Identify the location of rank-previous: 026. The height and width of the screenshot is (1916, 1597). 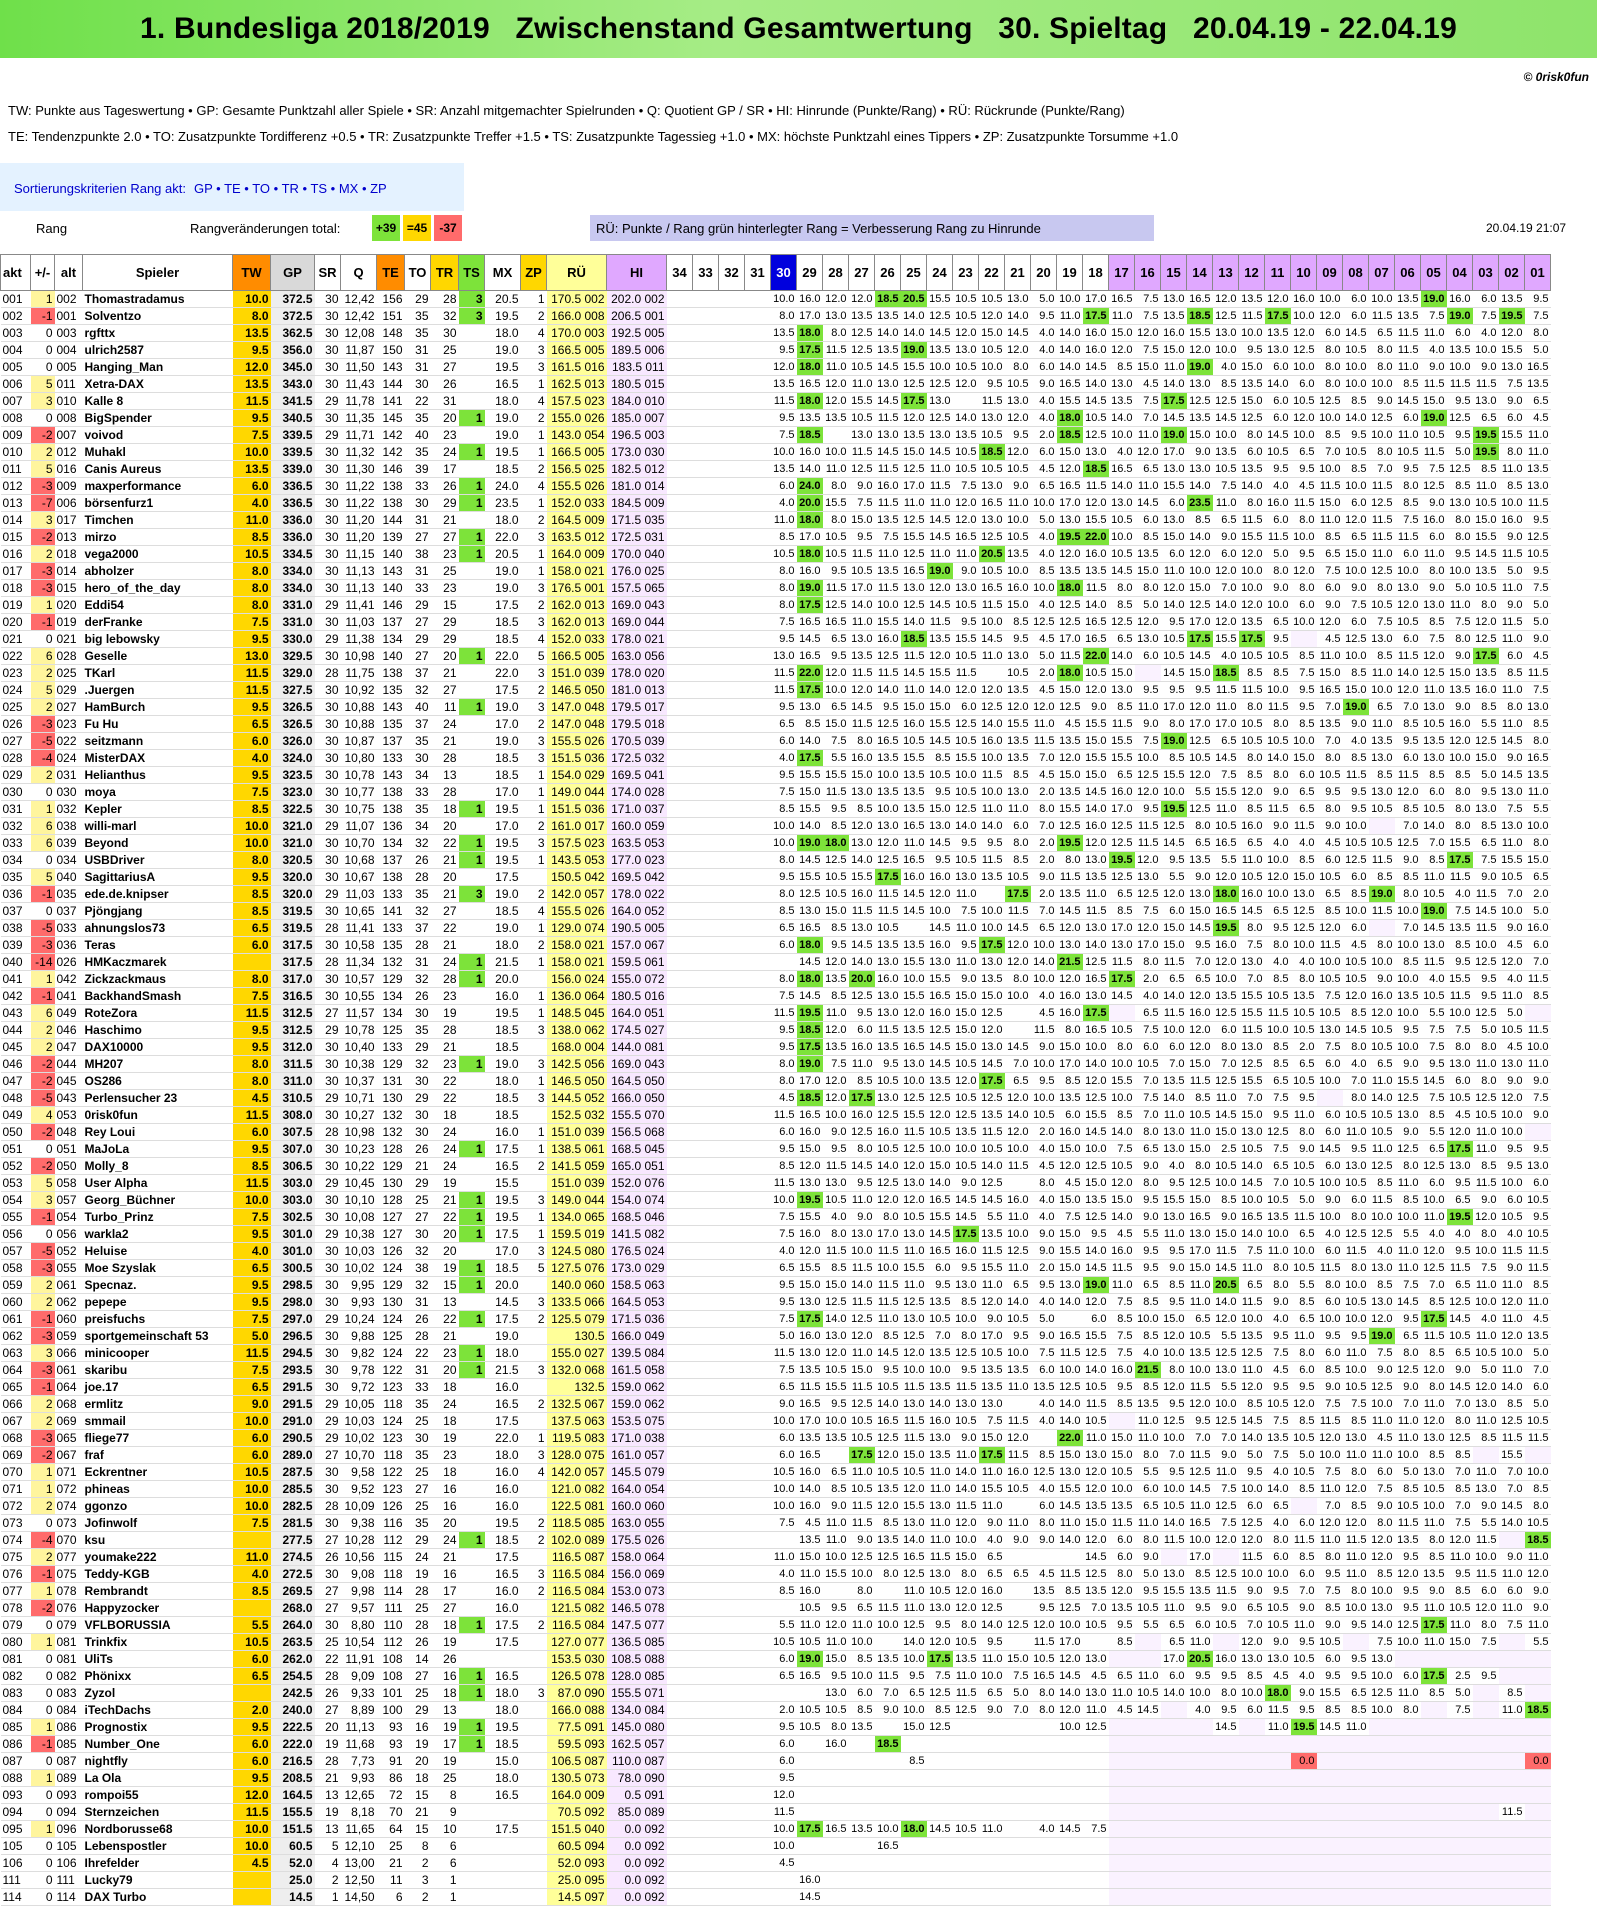
(68, 962).